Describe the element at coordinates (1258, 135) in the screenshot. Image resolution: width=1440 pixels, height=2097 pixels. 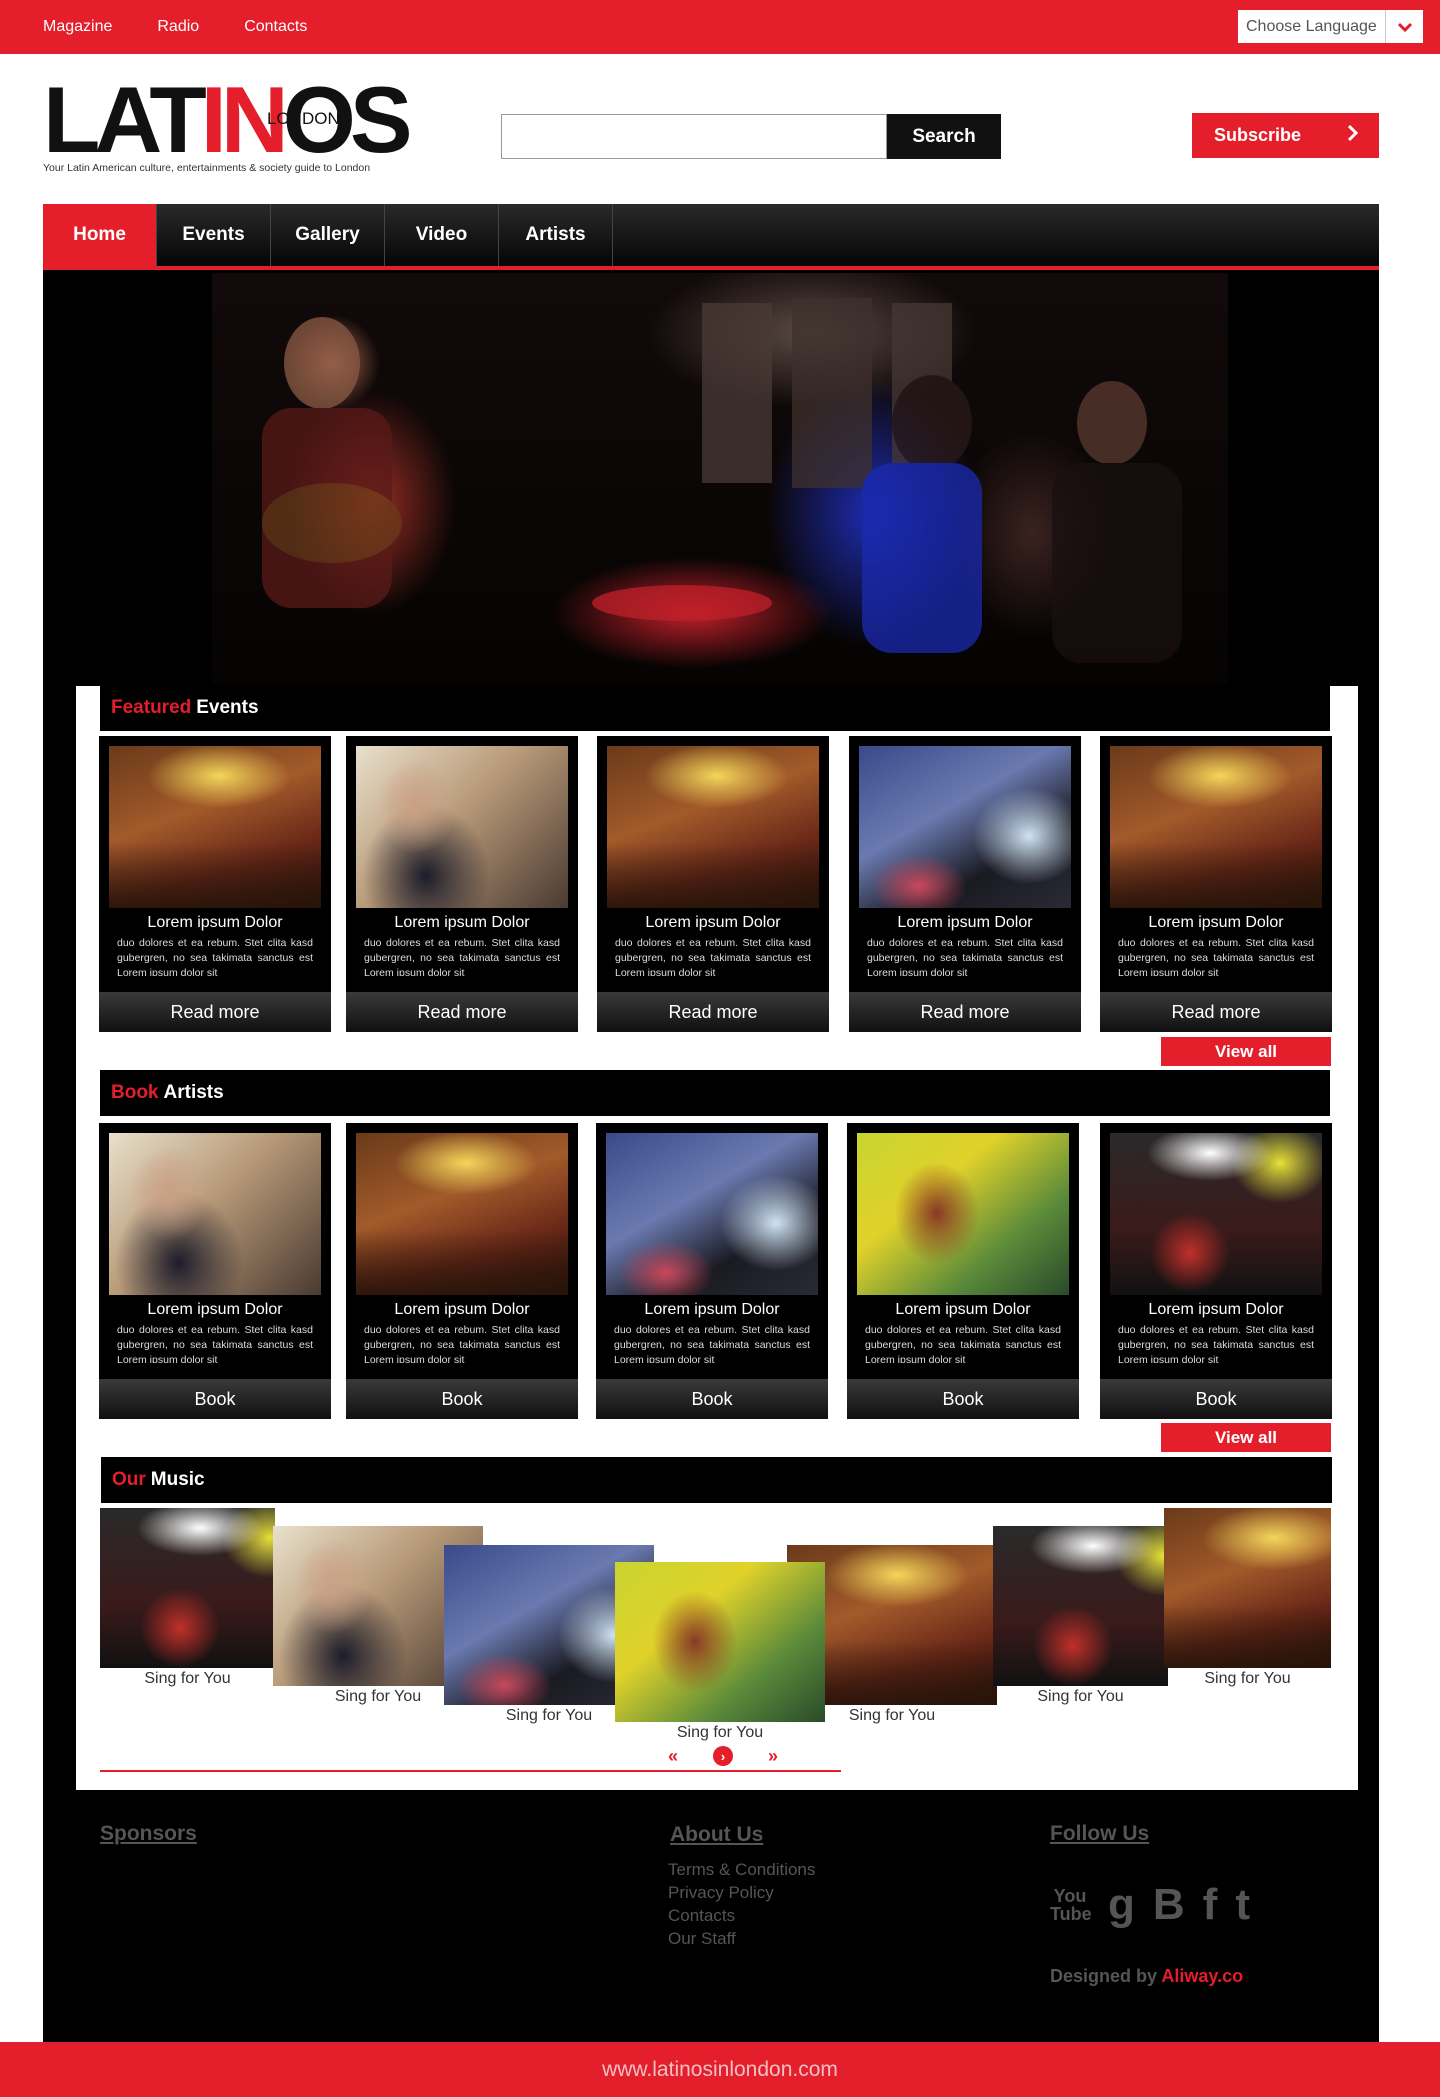
I see `subscribe-label: Subscribe` at that location.